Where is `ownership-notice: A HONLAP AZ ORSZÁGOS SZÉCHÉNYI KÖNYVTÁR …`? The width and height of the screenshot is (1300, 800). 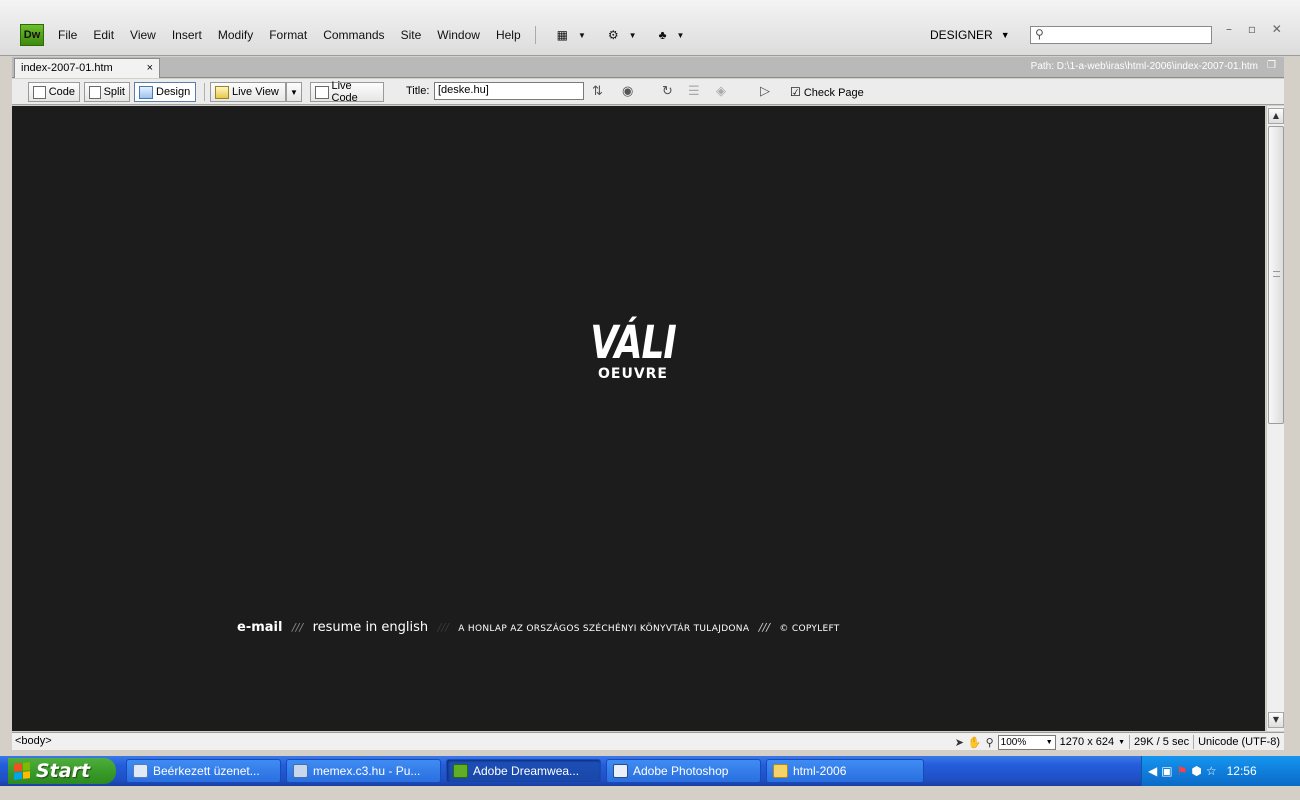 ownership-notice: A HONLAP AZ ORSZÁGOS SZÉCHÉNYI KÖNYVTÁR … is located at coordinates (604, 629).